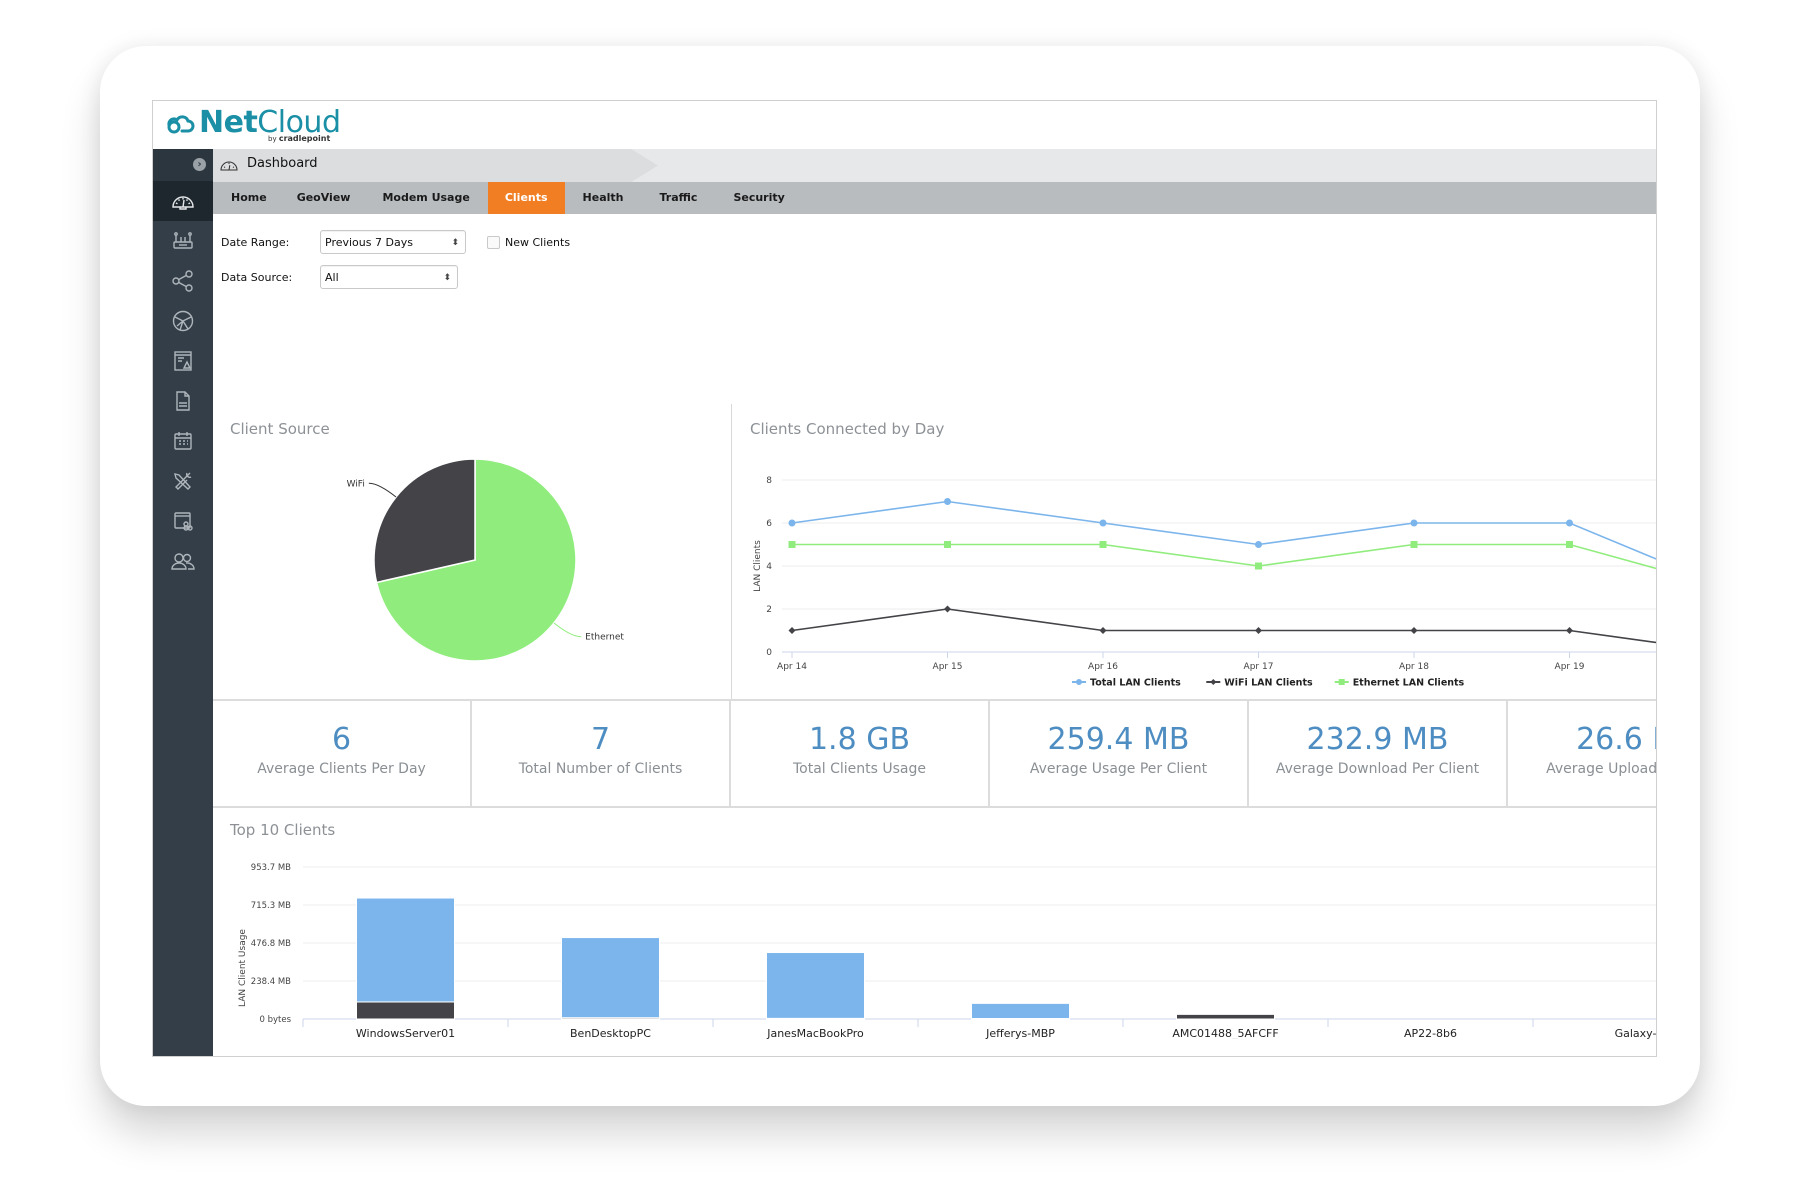  Describe the element at coordinates (1118, 739) in the screenshot. I see `stat-value: 259.4 MB` at that location.